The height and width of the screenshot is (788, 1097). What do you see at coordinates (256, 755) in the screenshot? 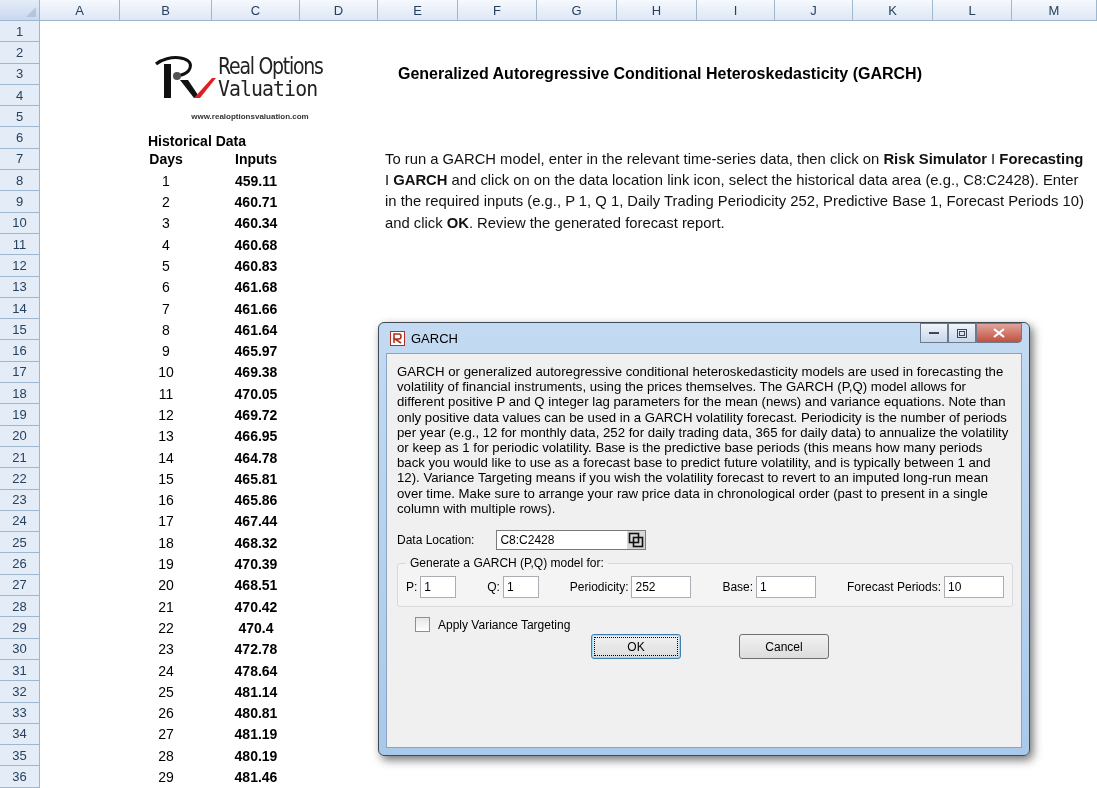
I see `table-cell-text: 480.19` at bounding box center [256, 755].